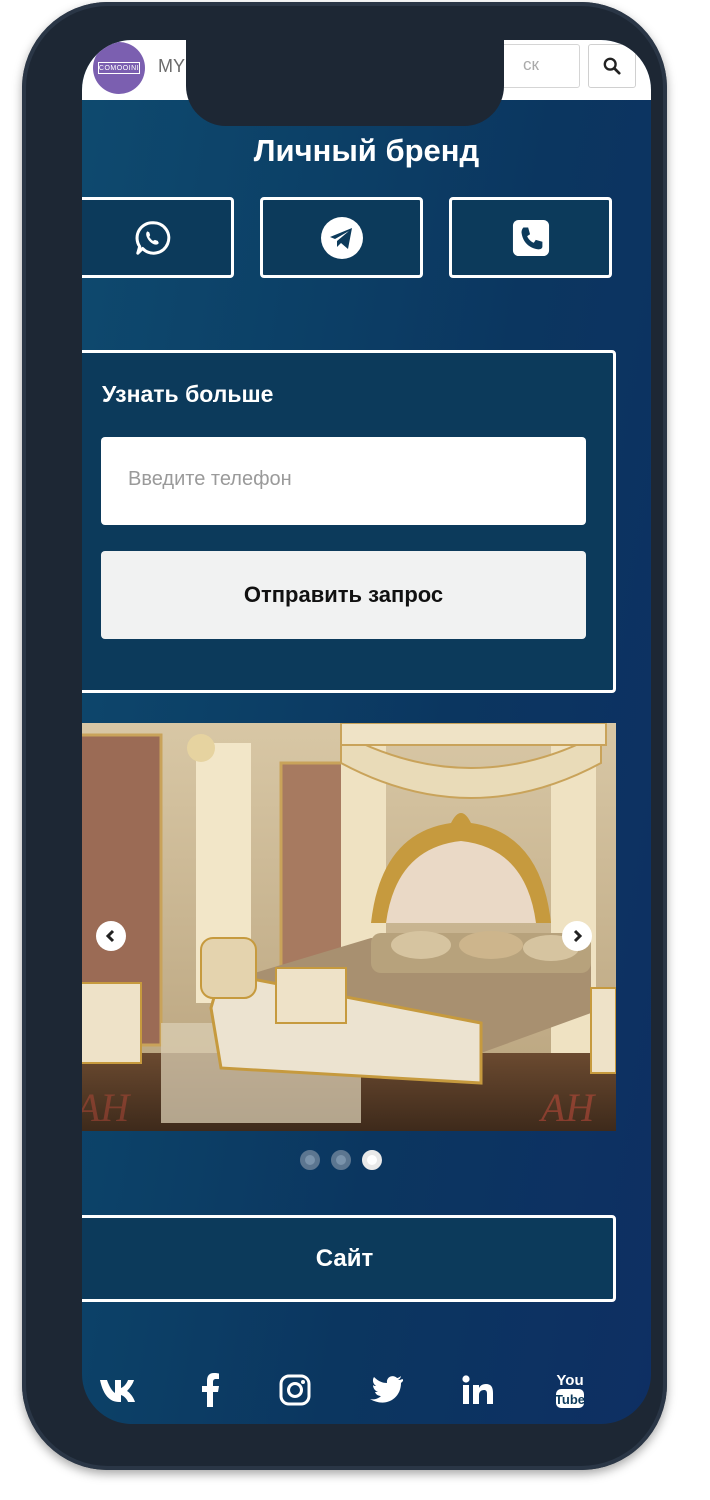 This screenshot has width=710, height=1500. I want to click on instagram-icon, so click(295, 1390).